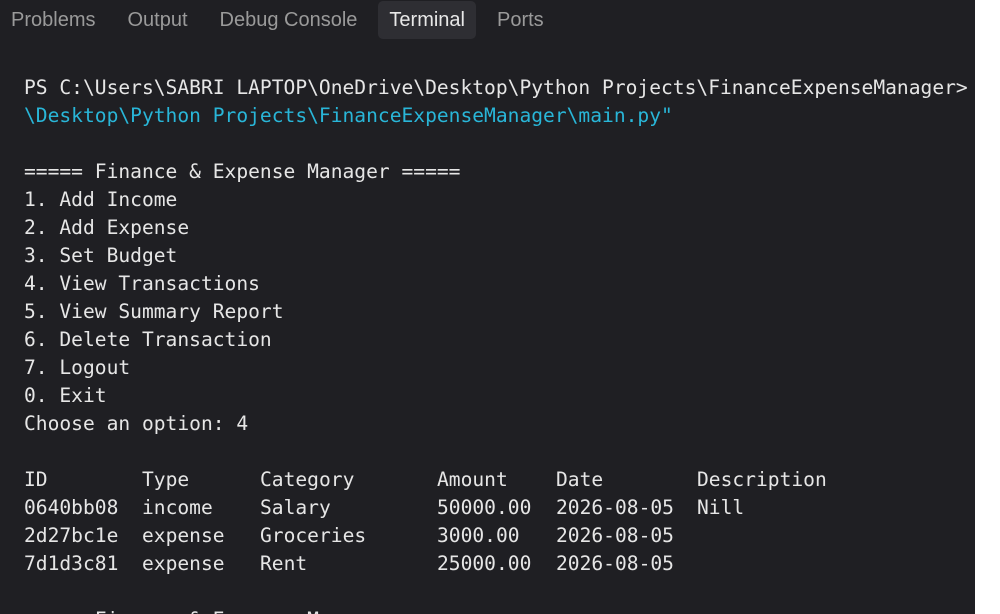  I want to click on table-cell: income, so click(177, 507).